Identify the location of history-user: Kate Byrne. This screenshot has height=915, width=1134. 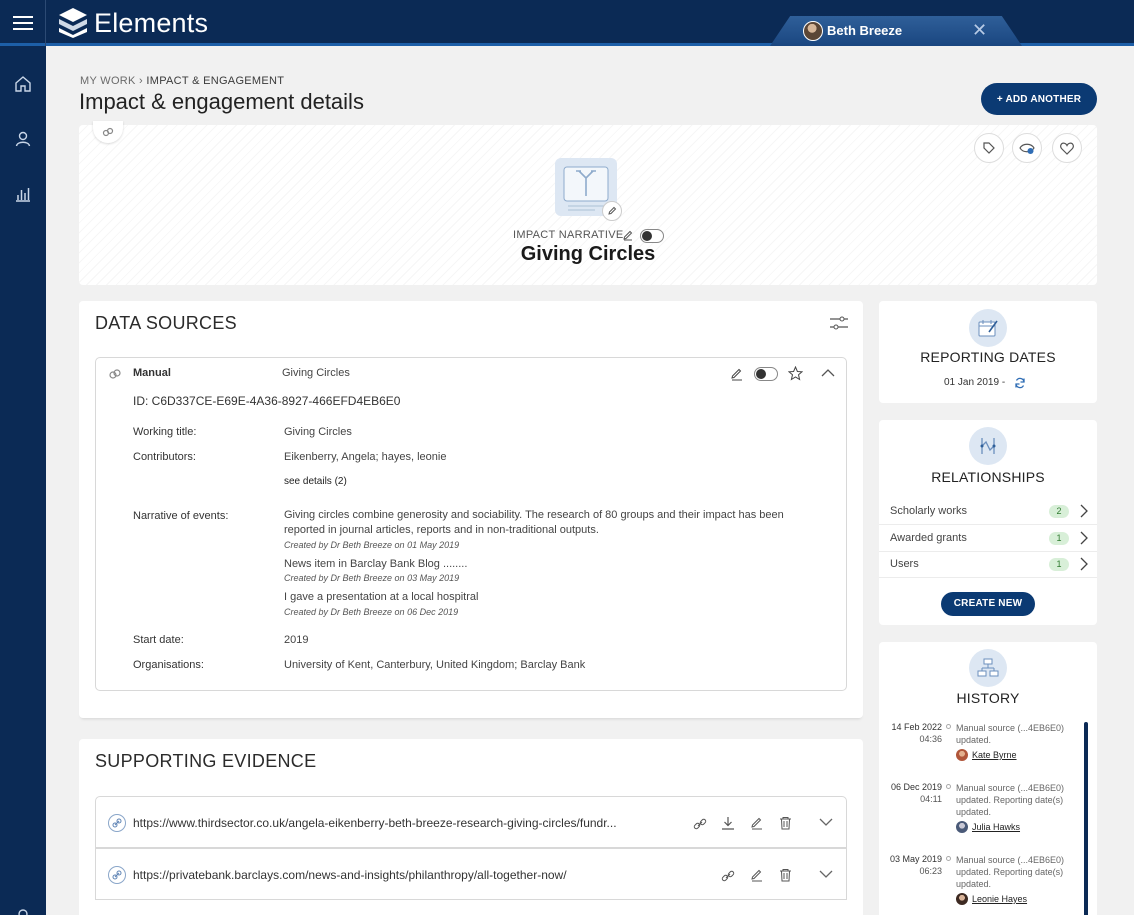
(986, 755).